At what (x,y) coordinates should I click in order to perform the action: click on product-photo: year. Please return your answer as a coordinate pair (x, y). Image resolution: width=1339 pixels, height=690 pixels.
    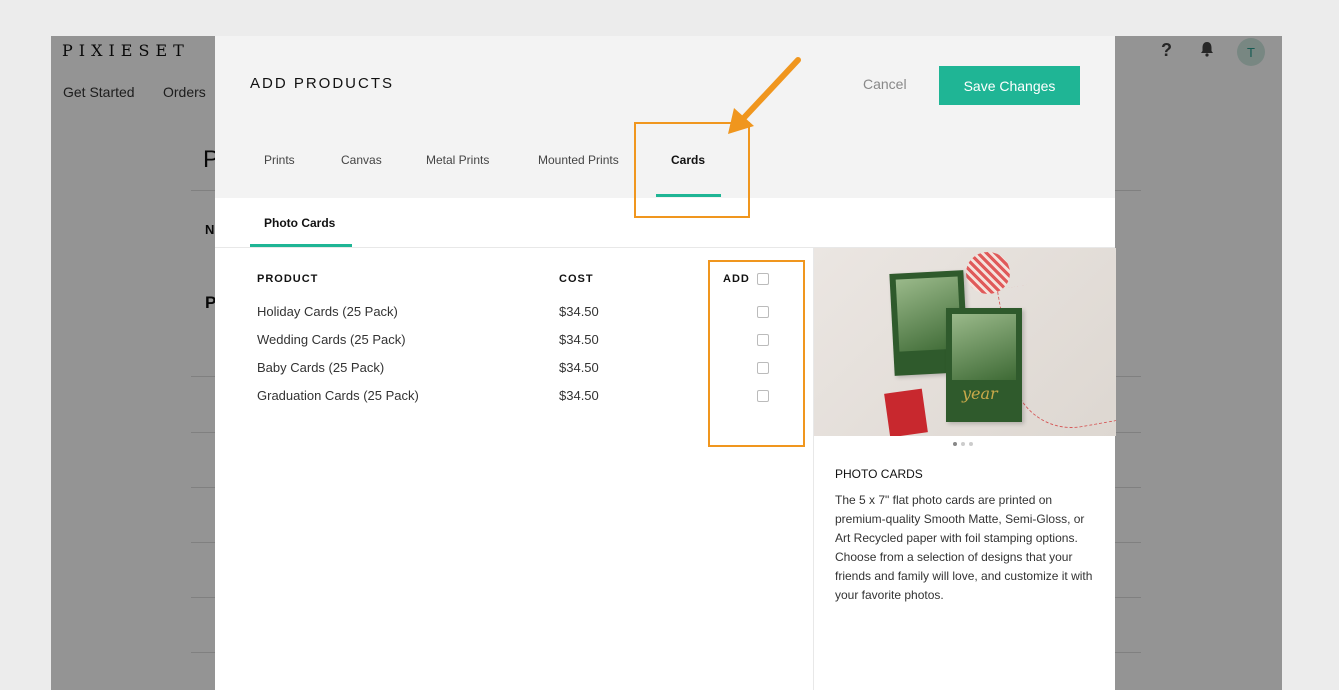
    Looking at the image, I should click on (965, 342).